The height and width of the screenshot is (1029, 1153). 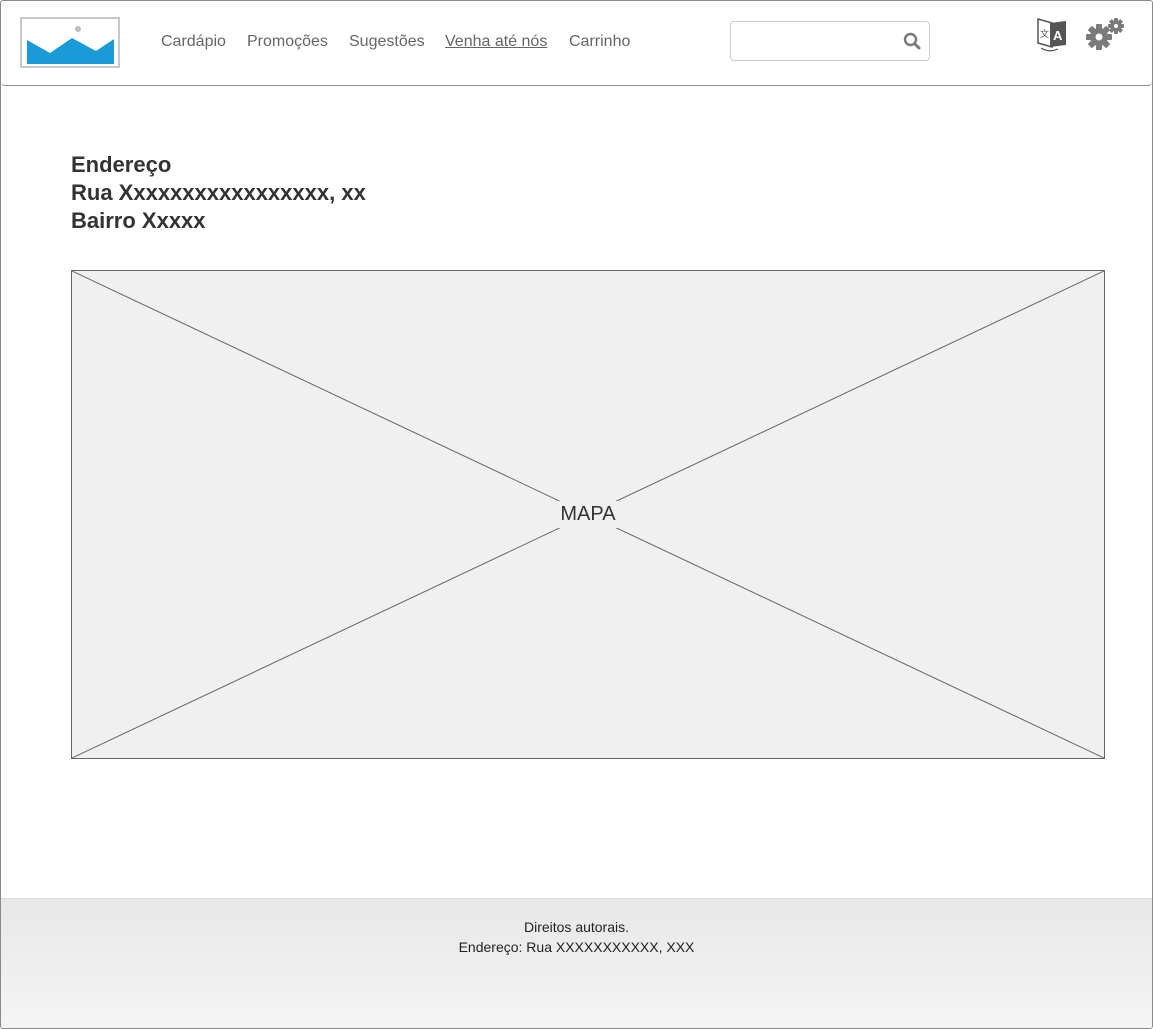 I want to click on footer-address: Endereço: Rua XXXXXXXXXXX, XXX, so click(x=576, y=947).